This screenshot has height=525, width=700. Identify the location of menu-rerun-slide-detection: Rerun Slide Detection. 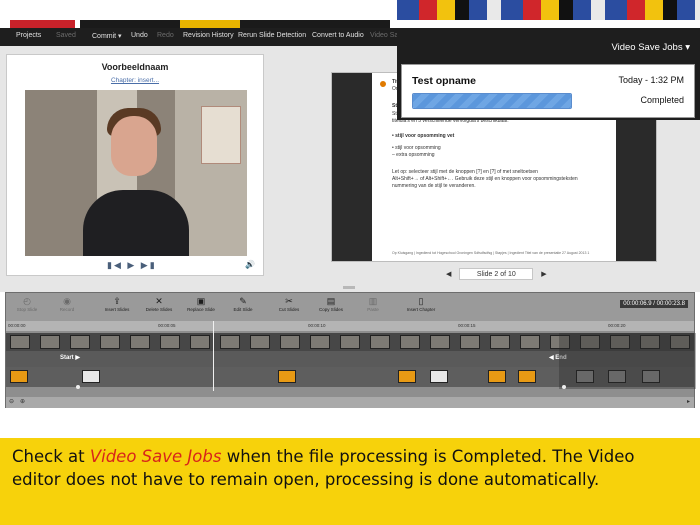
(272, 35).